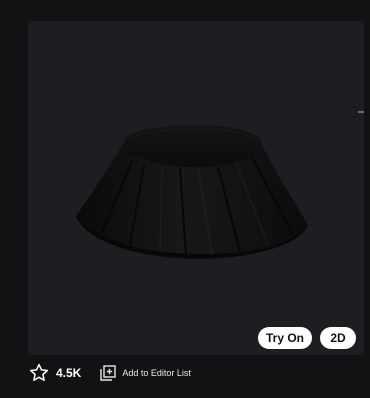 The width and height of the screenshot is (370, 398). I want to click on view-2d-button: 2D, so click(338, 338).